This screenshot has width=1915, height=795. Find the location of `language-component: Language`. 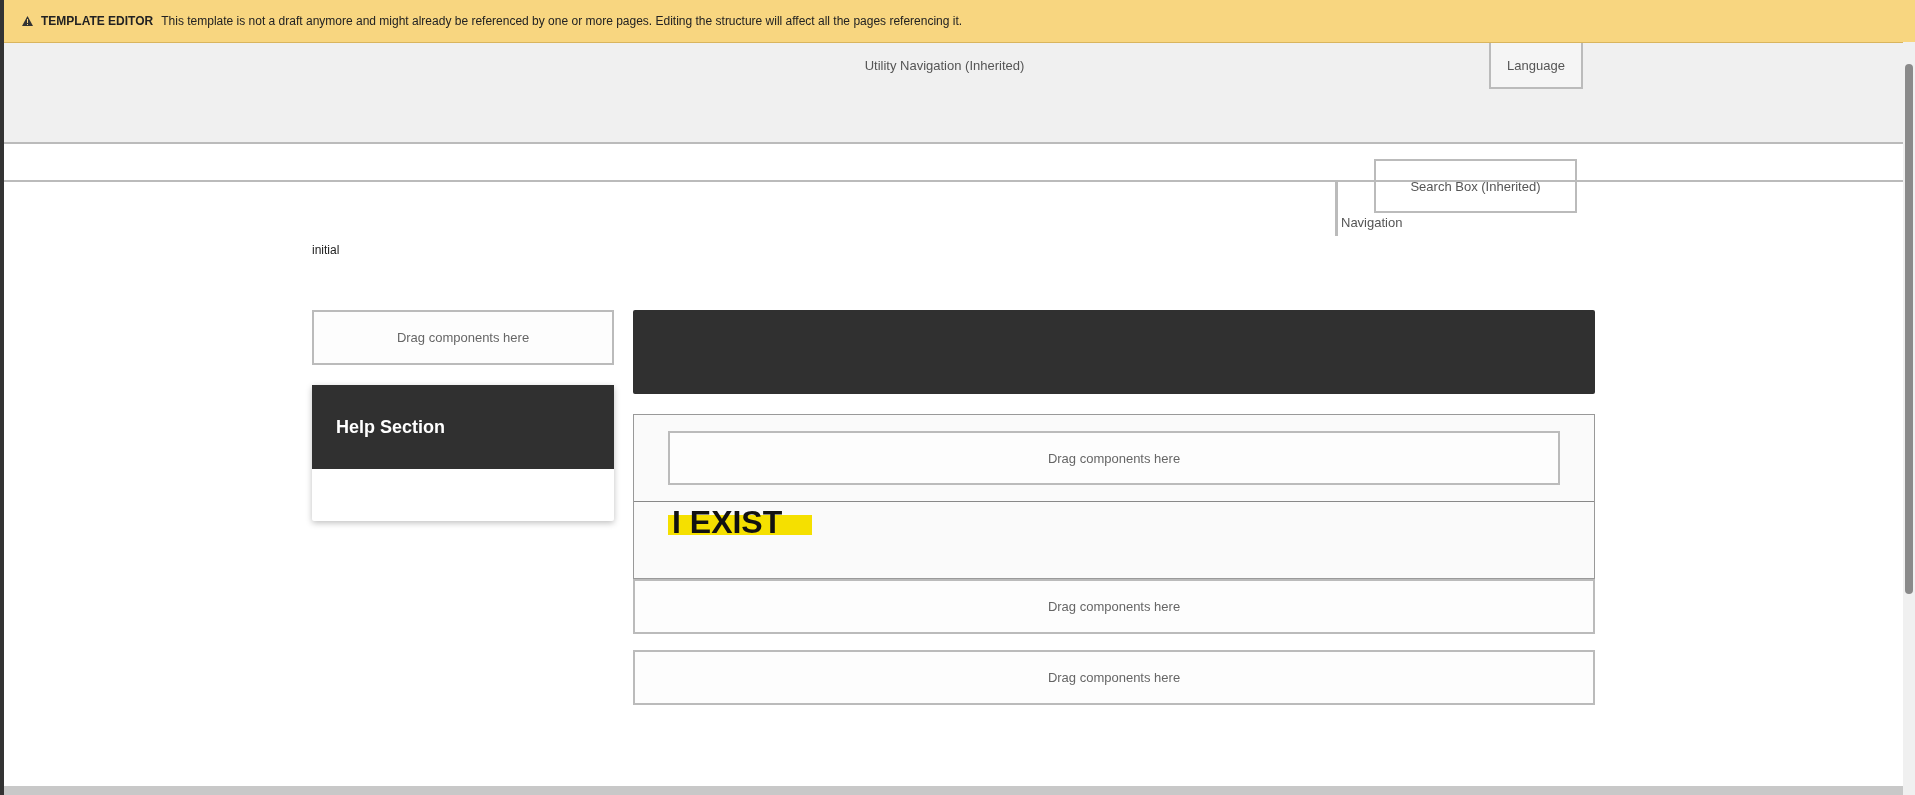

language-component: Language is located at coordinates (1536, 66).